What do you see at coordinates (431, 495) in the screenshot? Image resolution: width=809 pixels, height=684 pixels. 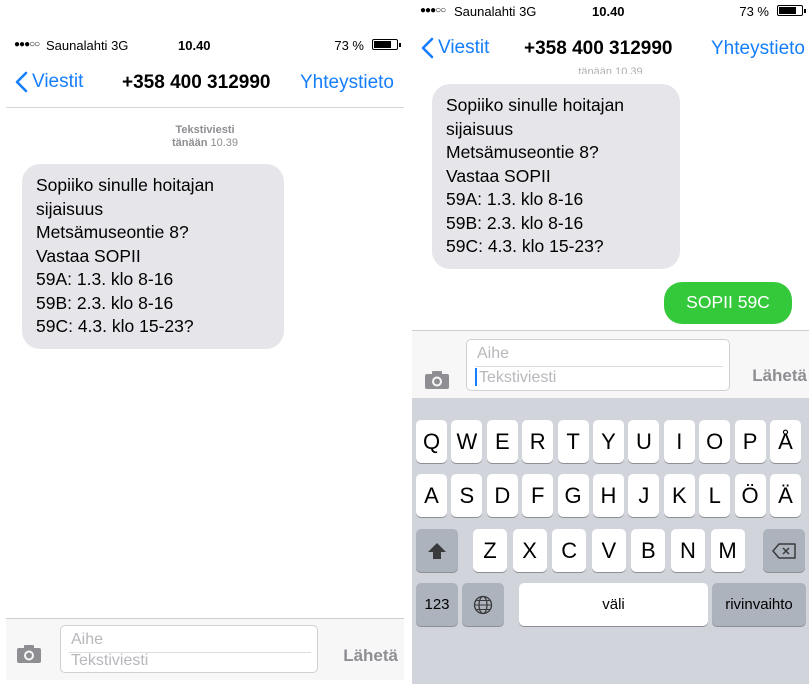 I see `letter-key: A` at bounding box center [431, 495].